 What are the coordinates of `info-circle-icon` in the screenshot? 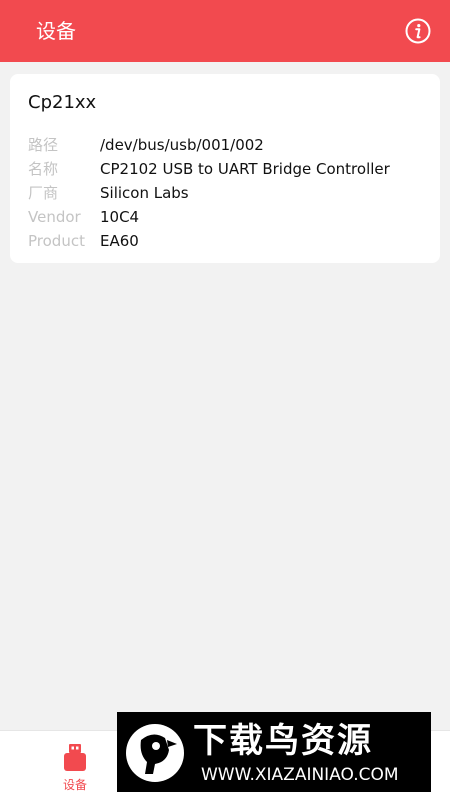 It's located at (418, 31).